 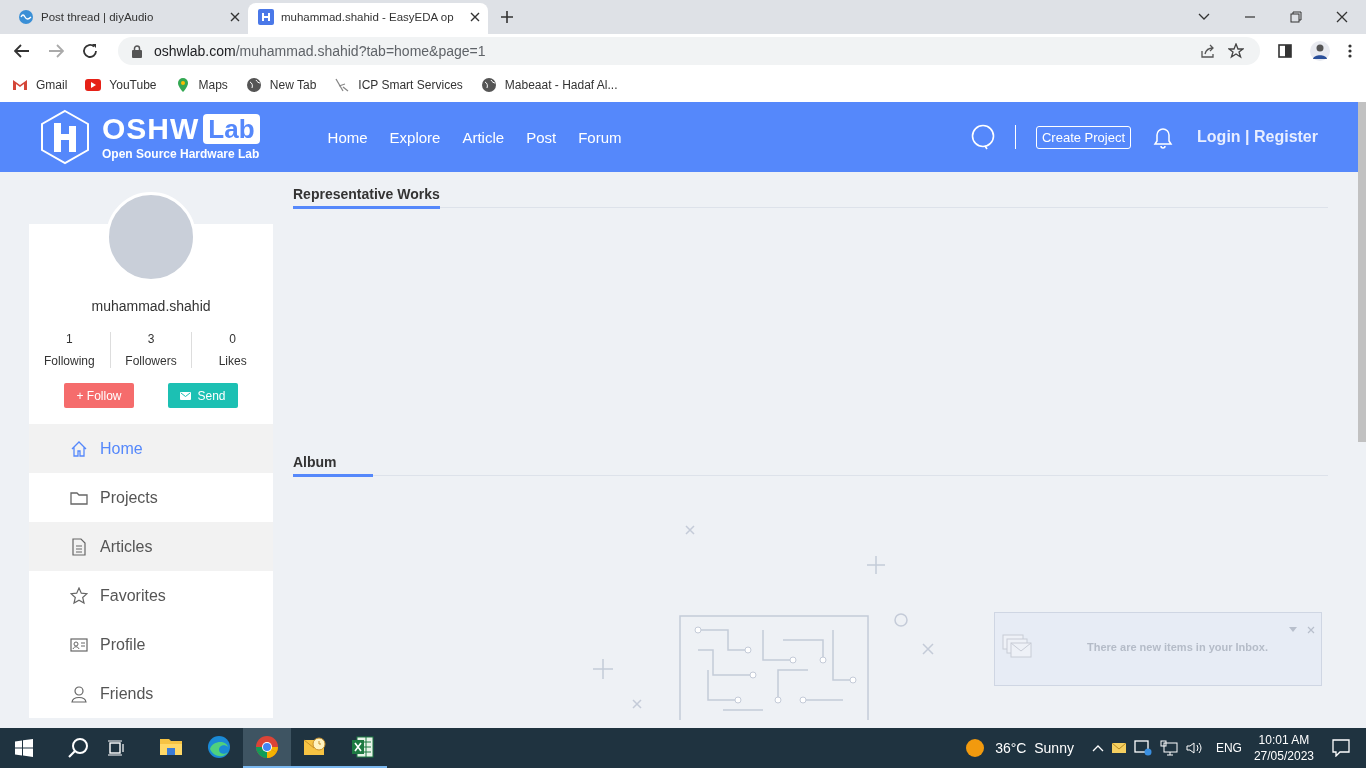 I want to click on logo-text: OSHW, so click(x=151, y=129).